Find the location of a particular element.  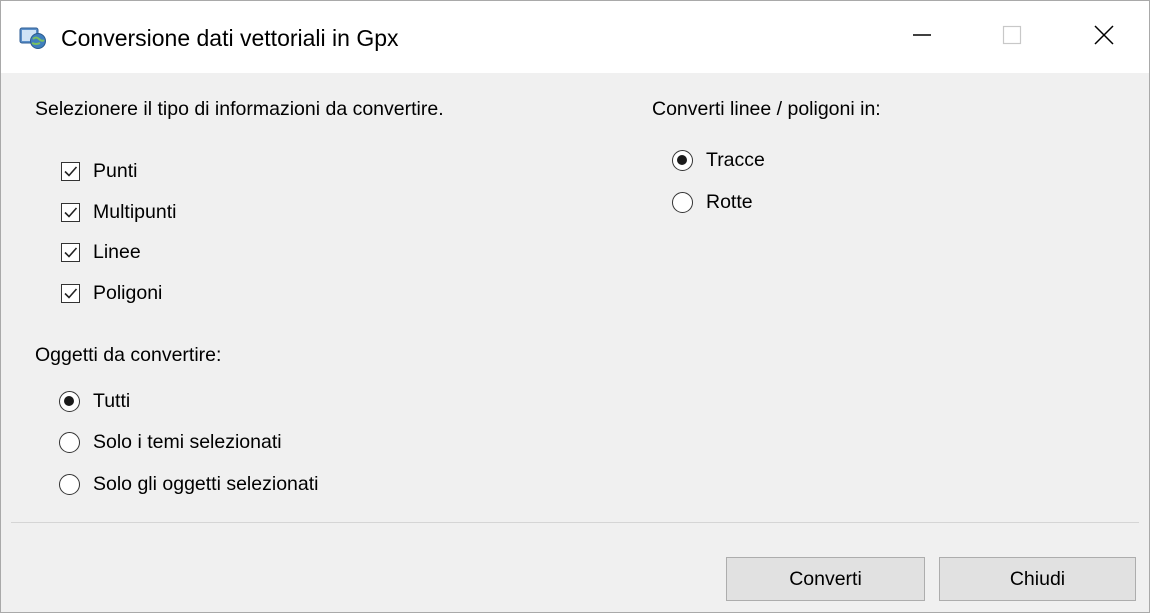

maximize-button is located at coordinates (1012, 37).